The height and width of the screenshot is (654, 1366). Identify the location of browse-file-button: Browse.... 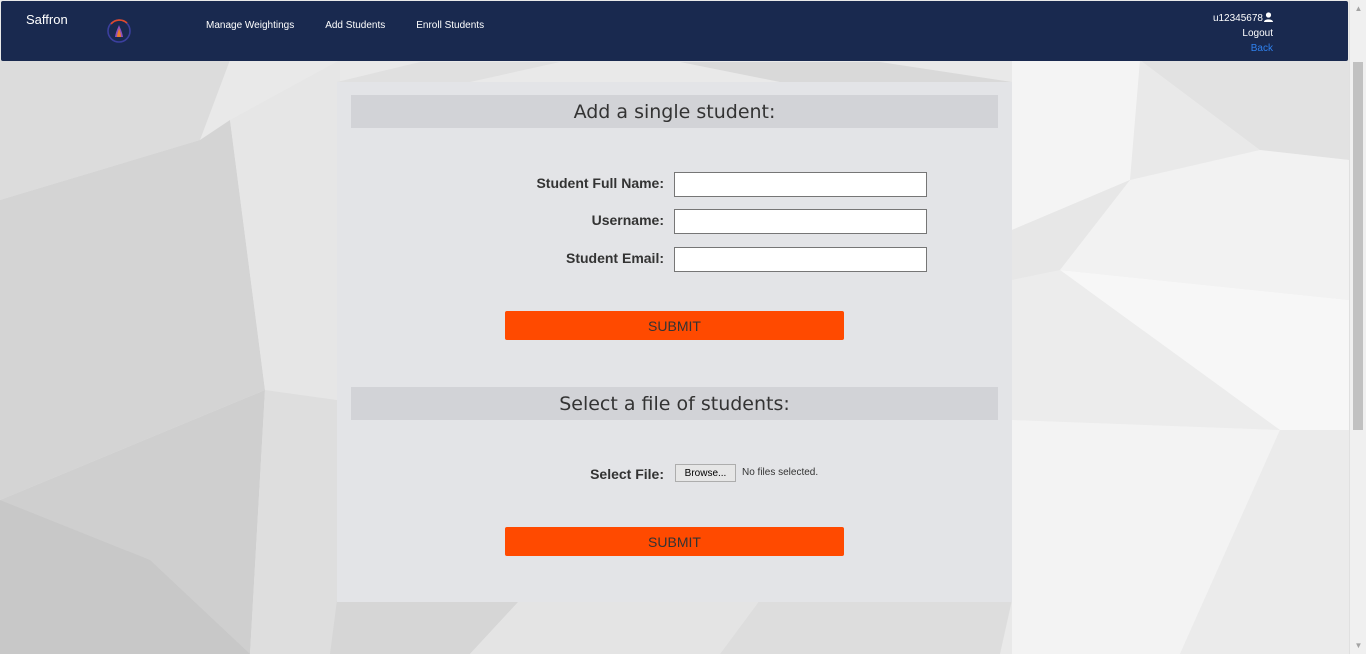
(705, 473).